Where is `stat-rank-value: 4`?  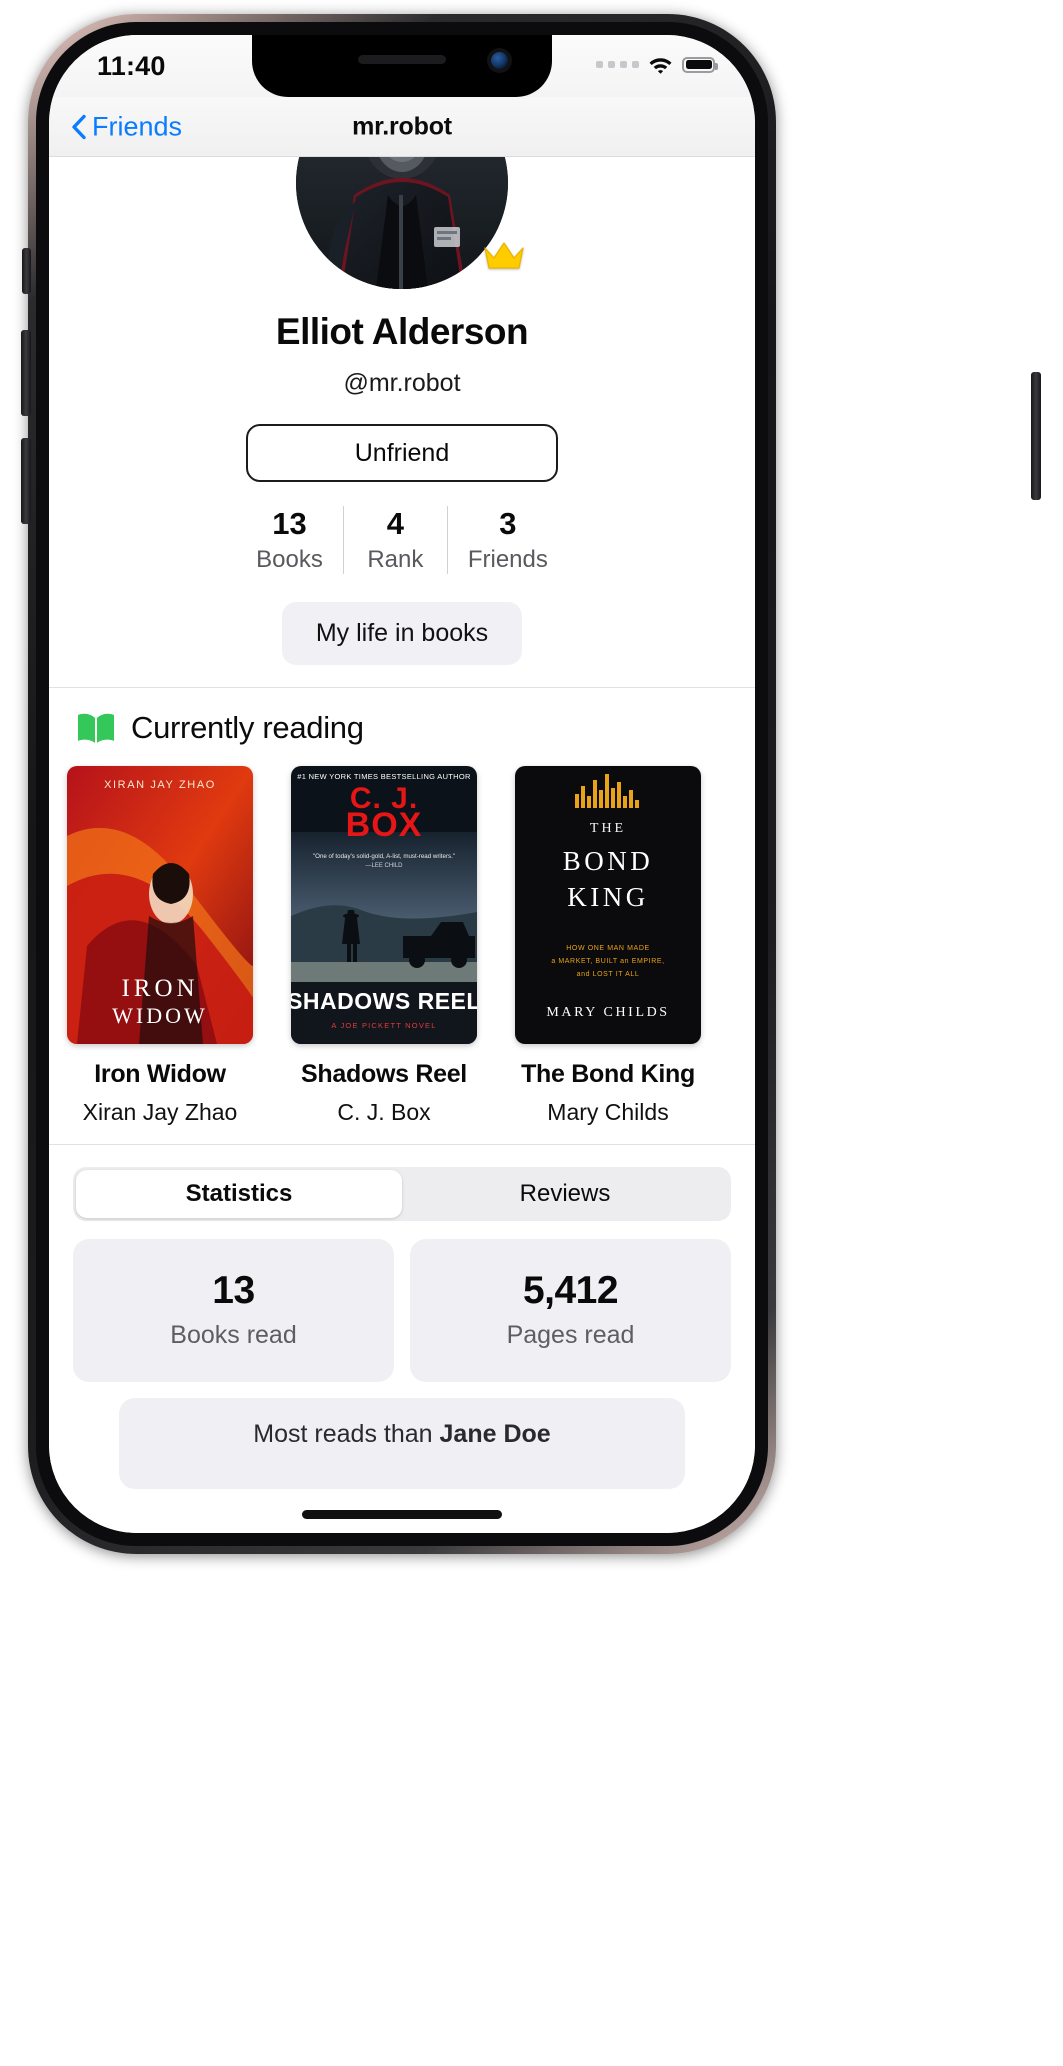
stat-rank-value: 4 is located at coordinates (395, 523).